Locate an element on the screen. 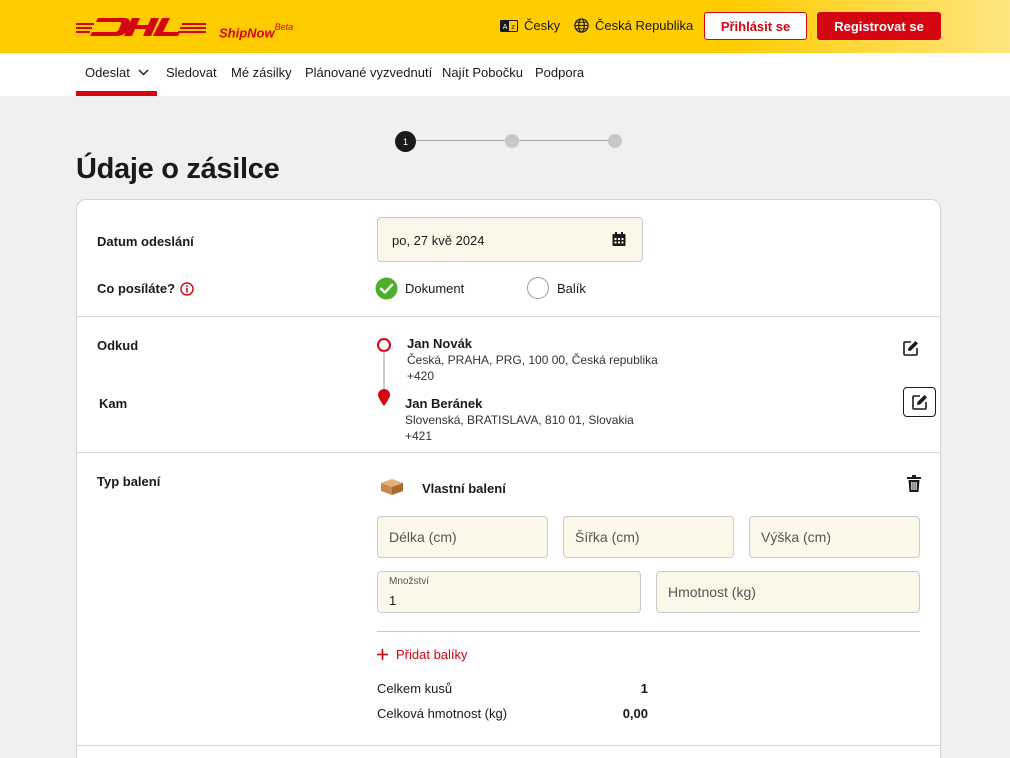 Image resolution: width=1010 pixels, height=758 pixels. edit-recipient-icon is located at coordinates (919, 402).